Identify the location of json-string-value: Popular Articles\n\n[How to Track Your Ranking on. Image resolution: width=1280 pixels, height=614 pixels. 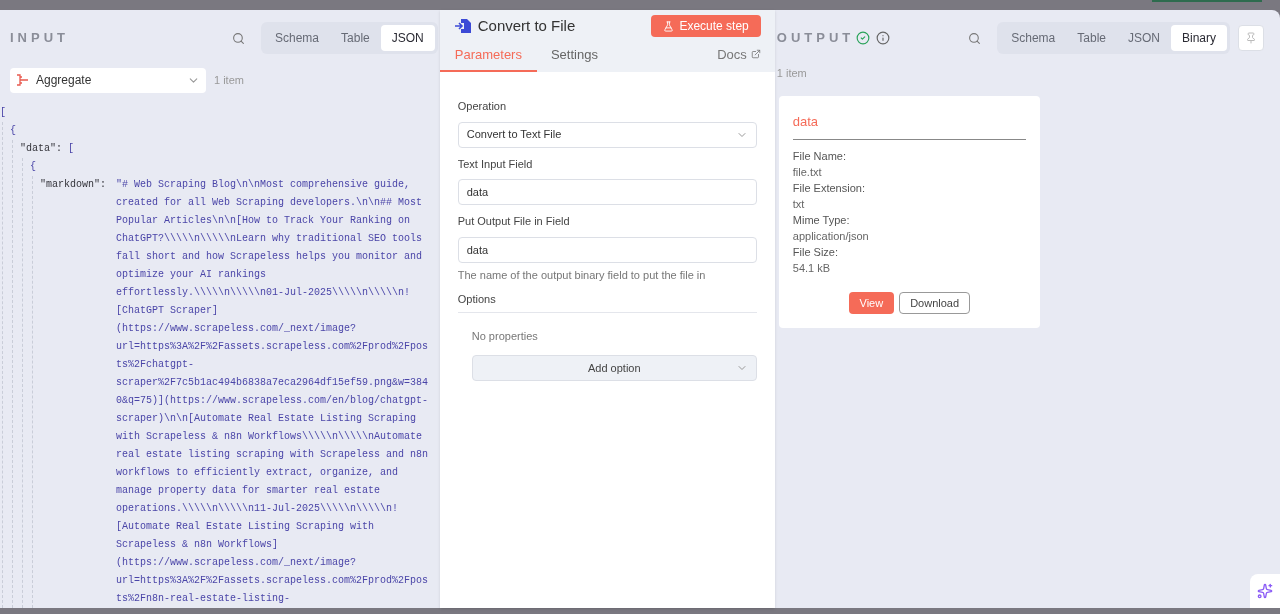
(264, 221).